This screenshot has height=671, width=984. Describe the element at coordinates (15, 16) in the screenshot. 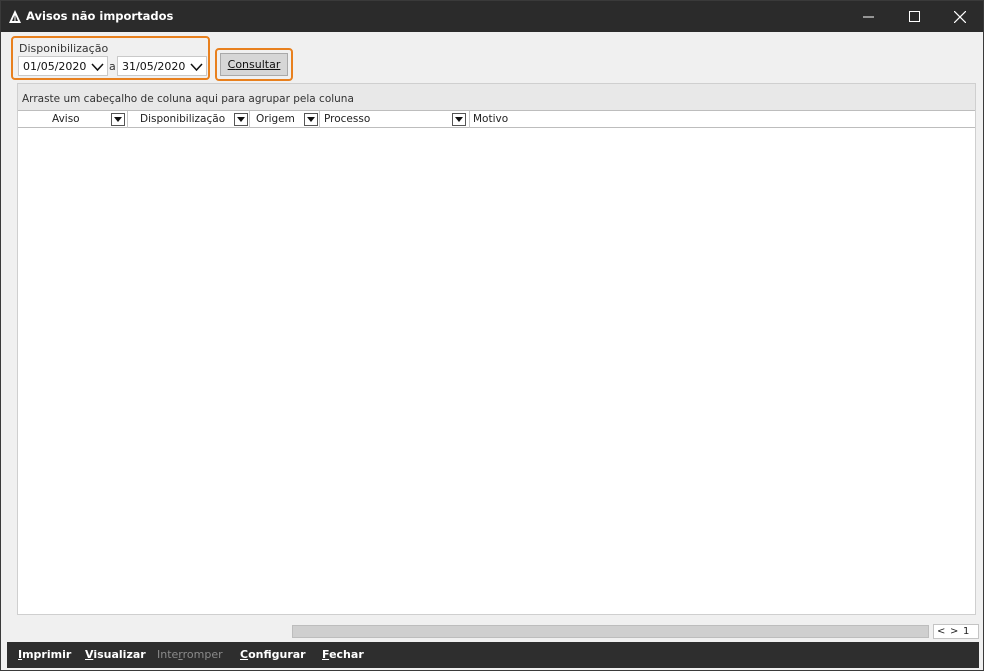

I see `app-logo-icon` at that location.